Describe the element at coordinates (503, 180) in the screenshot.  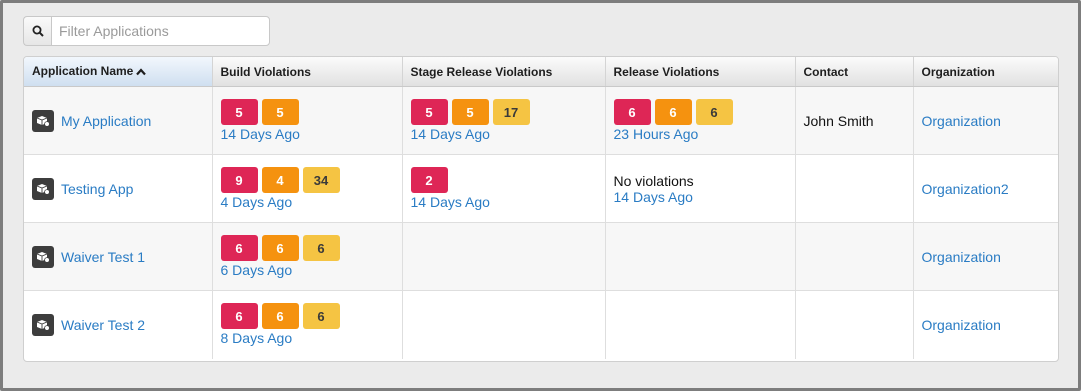
I see `stage-badges: 2` at that location.